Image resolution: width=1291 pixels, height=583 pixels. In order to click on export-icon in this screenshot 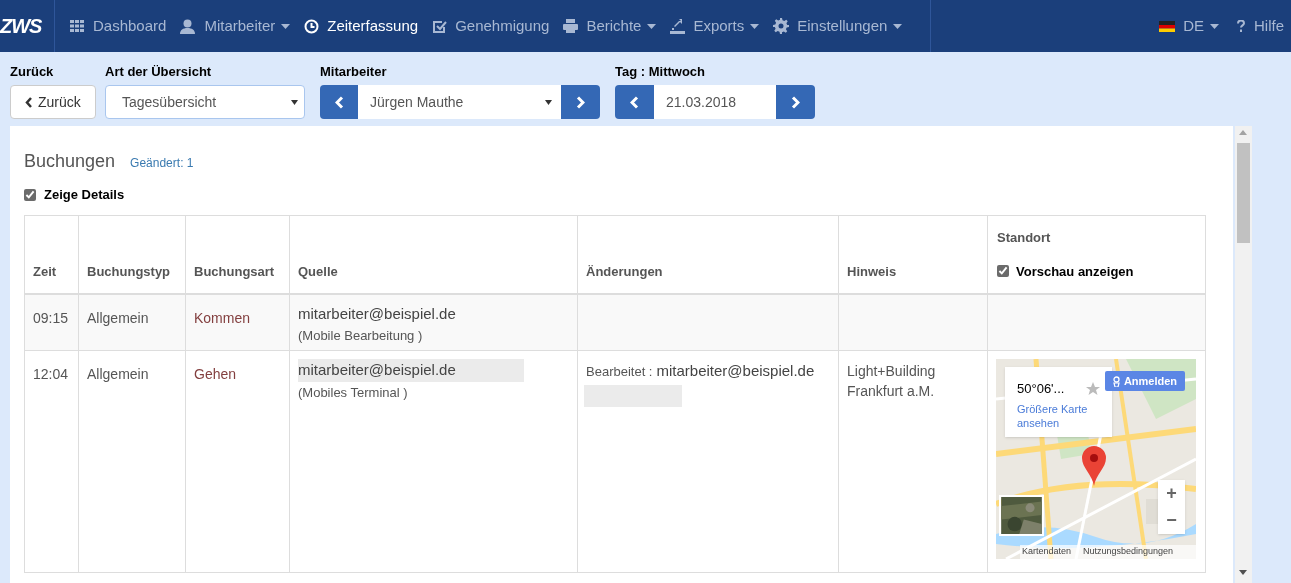, I will do `click(678, 26)`.